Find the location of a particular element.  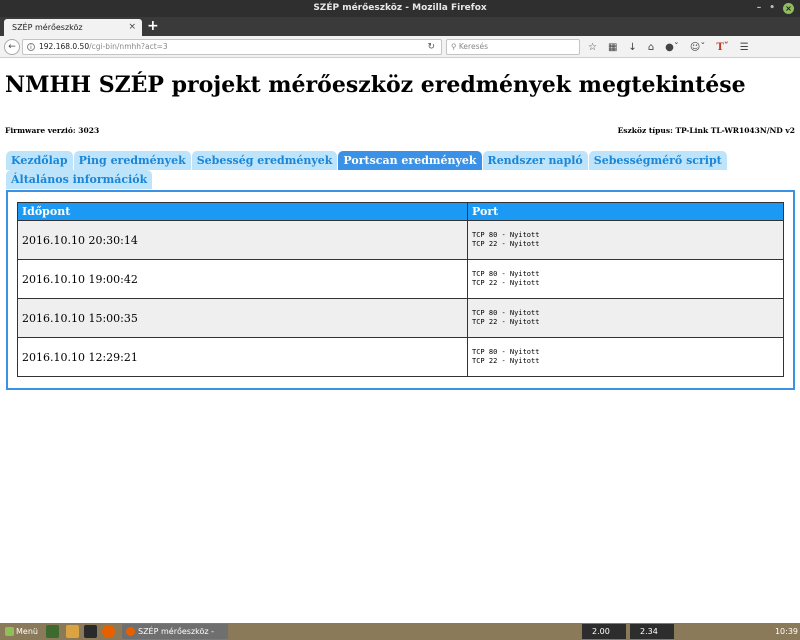

row-time: 2016.10.10 12:29:21 is located at coordinates (242, 357).